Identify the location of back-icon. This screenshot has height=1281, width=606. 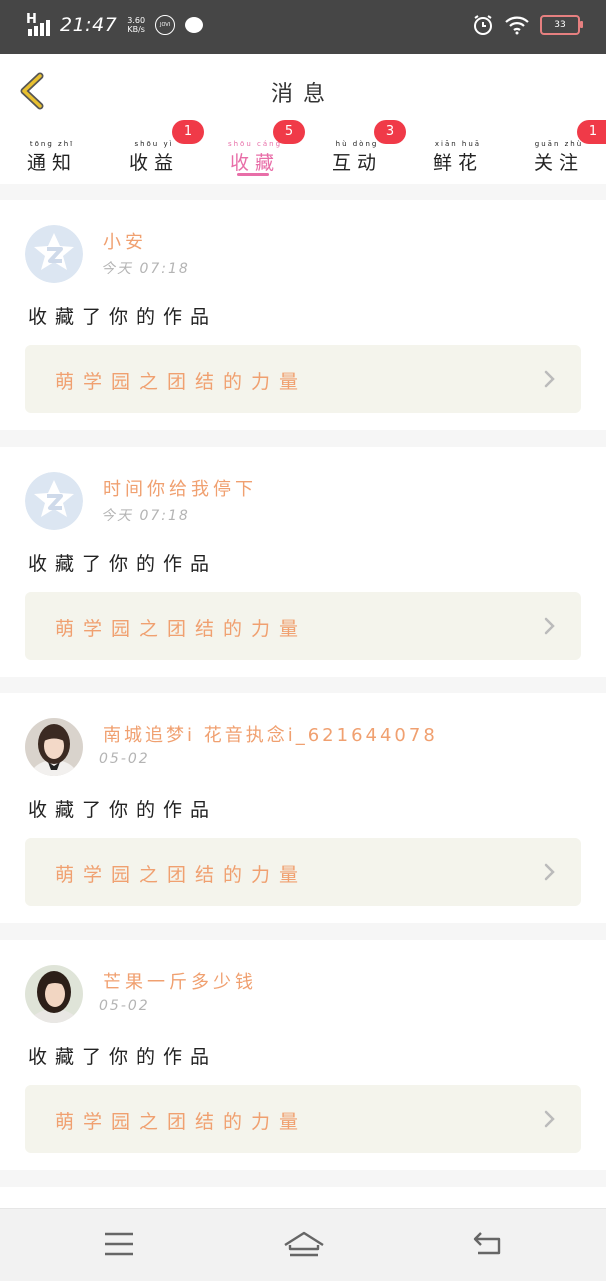
(488, 1244).